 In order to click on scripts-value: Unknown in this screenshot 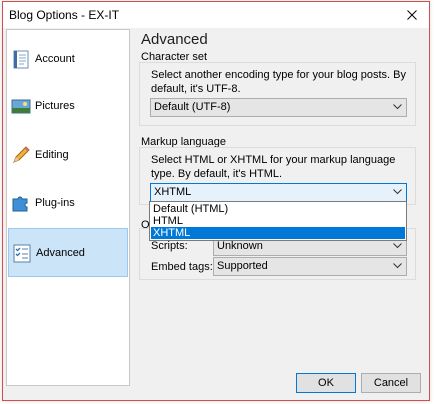, I will do `click(240, 246)`.